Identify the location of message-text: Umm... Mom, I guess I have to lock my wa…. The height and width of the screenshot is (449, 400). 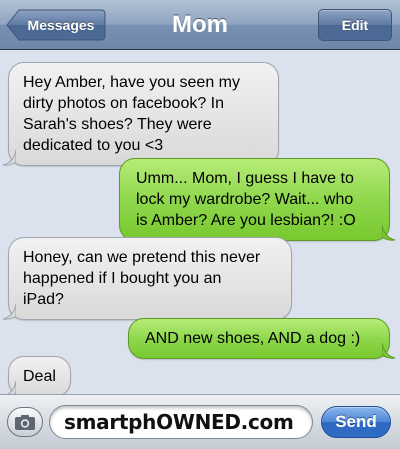
(246, 199).